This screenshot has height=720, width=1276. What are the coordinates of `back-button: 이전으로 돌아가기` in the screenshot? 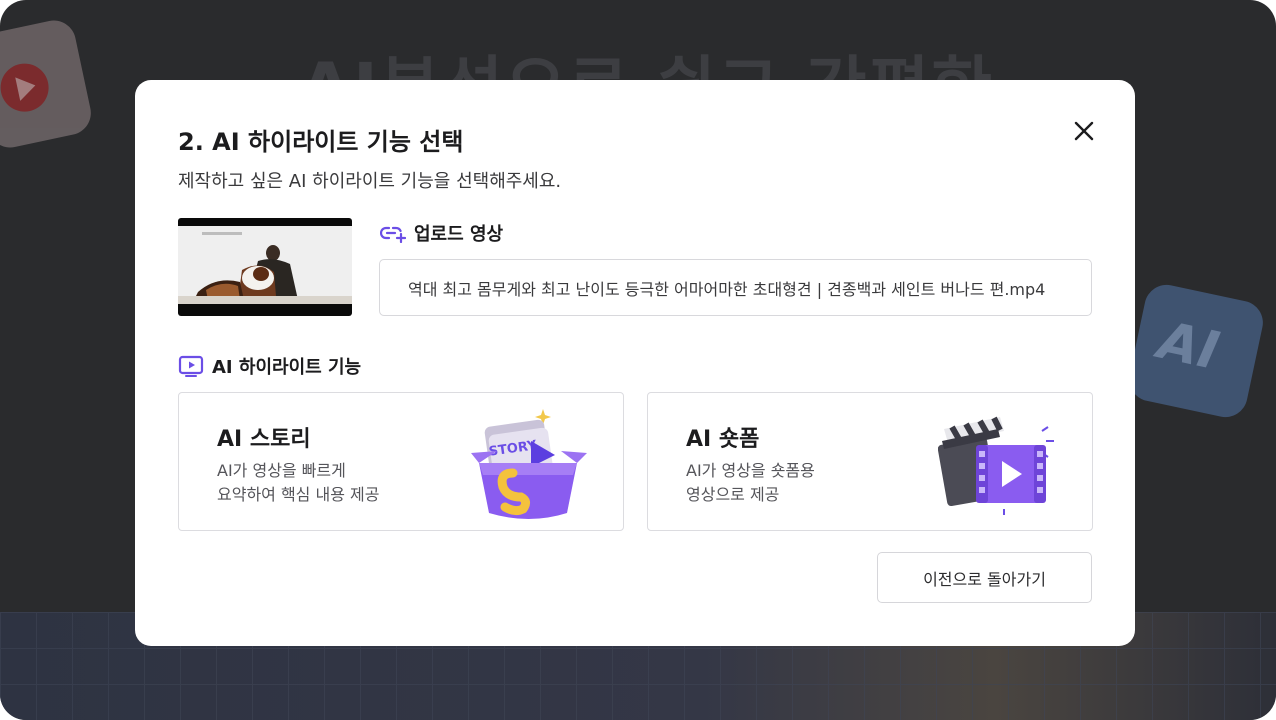 It's located at (984, 577).